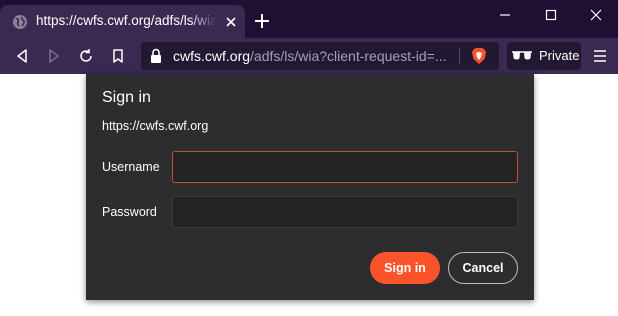 This screenshot has height=316, width=618. What do you see at coordinates (212, 56) in the screenshot?
I see `url-host: cwfs.cwf.org` at bounding box center [212, 56].